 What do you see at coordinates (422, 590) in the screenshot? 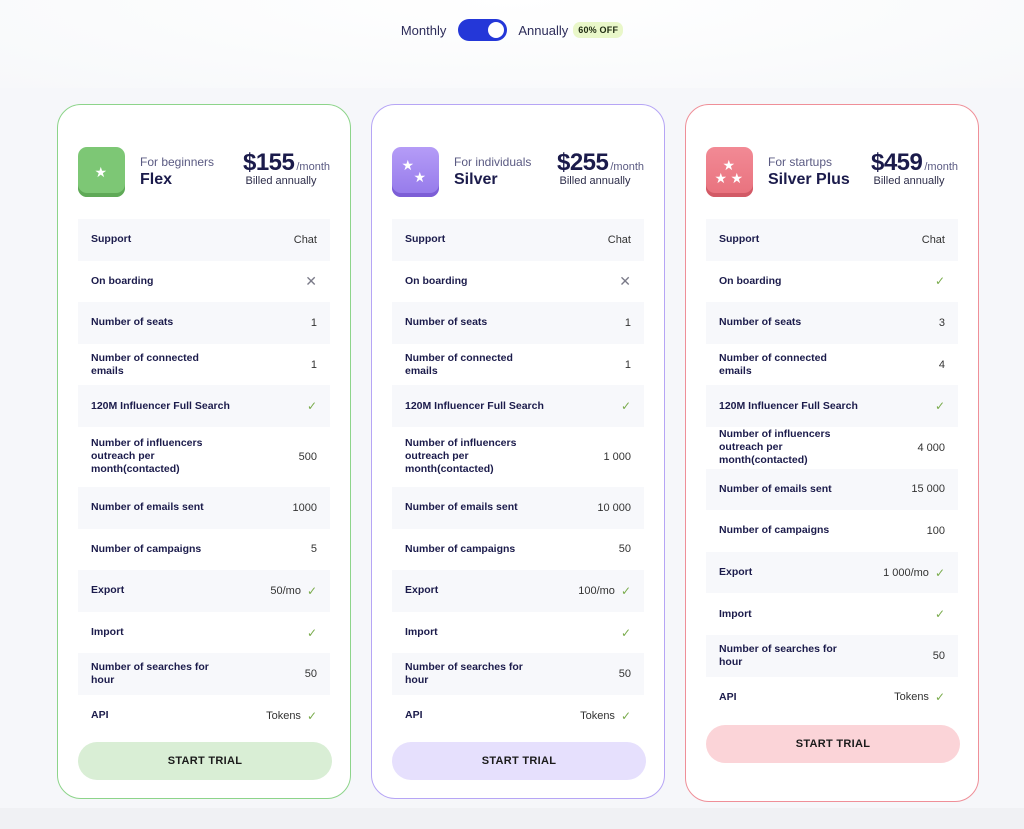
I see `feature-label: Export` at bounding box center [422, 590].